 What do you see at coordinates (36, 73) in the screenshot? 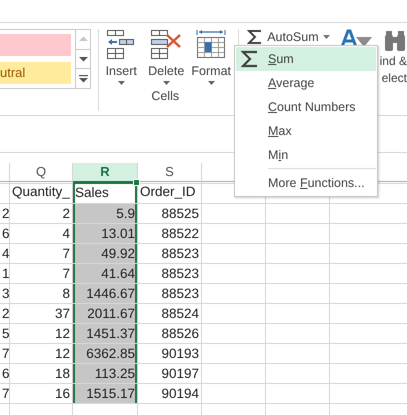
I see `cell-style: utral` at bounding box center [36, 73].